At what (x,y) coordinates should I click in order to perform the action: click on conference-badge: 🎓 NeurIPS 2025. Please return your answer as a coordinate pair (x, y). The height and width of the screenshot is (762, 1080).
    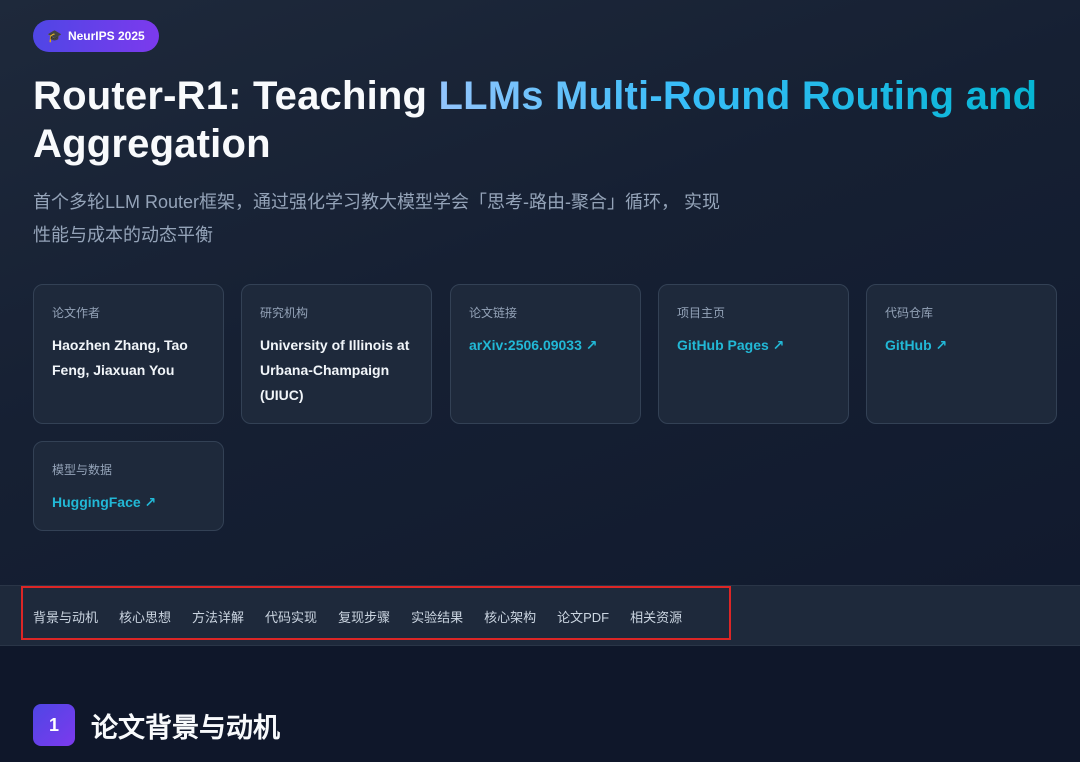
    Looking at the image, I should click on (96, 36).